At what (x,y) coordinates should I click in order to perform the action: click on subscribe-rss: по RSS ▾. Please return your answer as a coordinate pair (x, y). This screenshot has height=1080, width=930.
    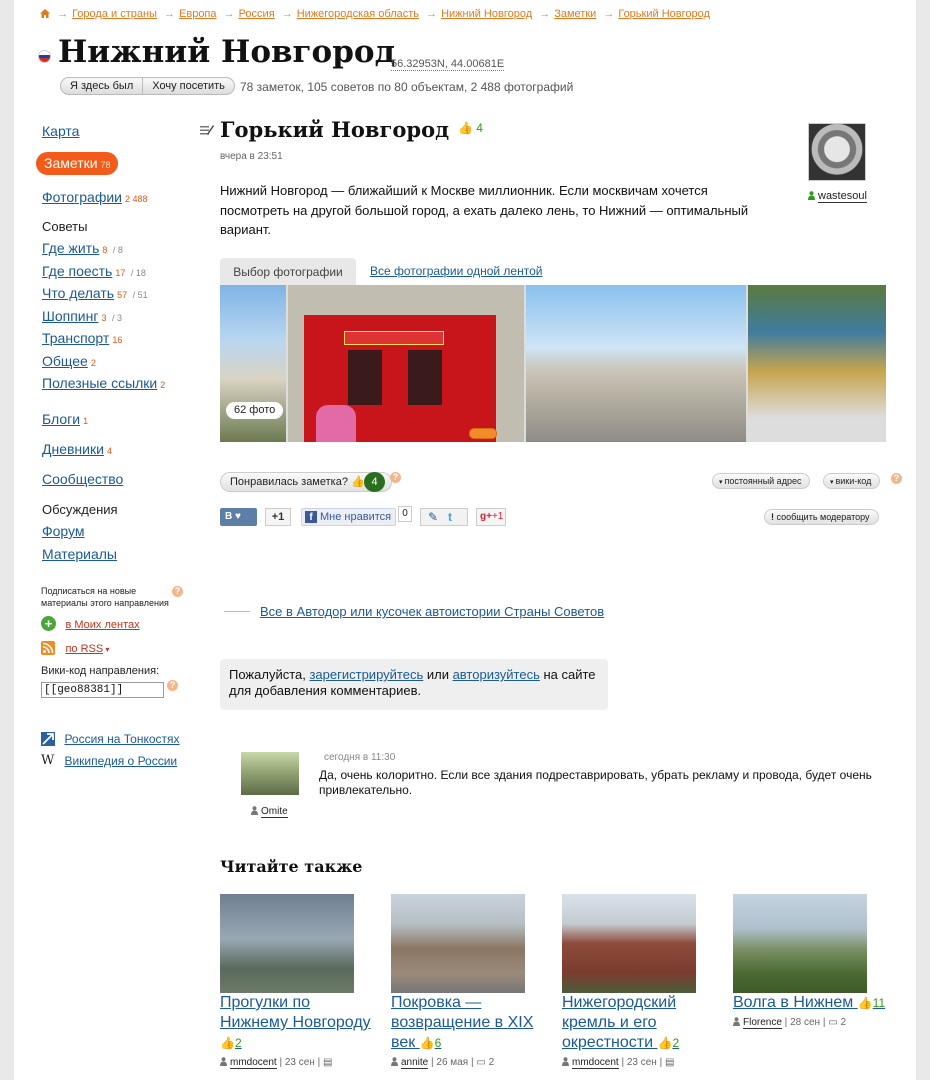
    Looking at the image, I should click on (75, 648).